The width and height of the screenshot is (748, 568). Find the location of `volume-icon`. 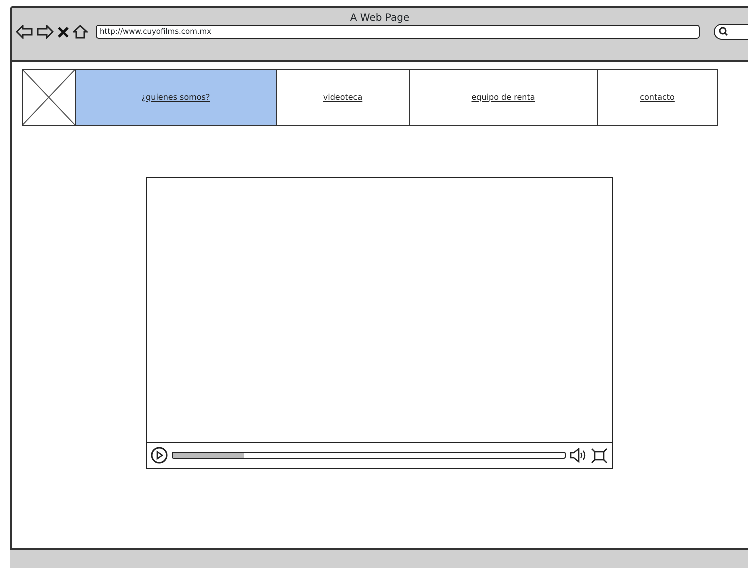

volume-icon is located at coordinates (578, 455).